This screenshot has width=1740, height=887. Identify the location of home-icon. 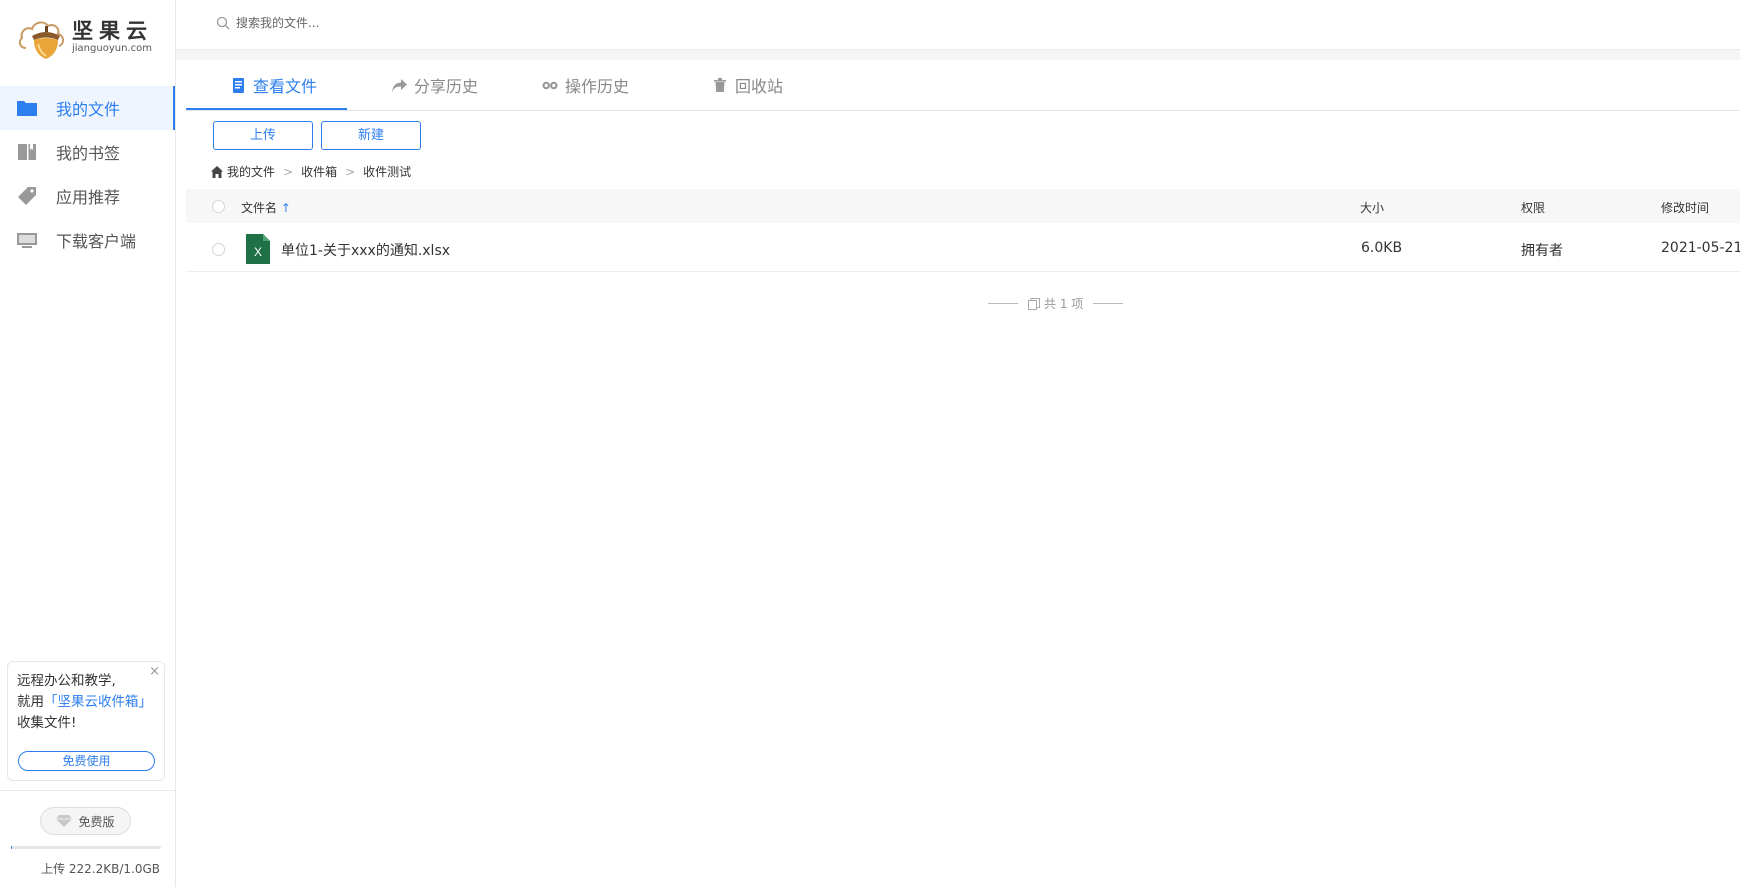
(217, 171).